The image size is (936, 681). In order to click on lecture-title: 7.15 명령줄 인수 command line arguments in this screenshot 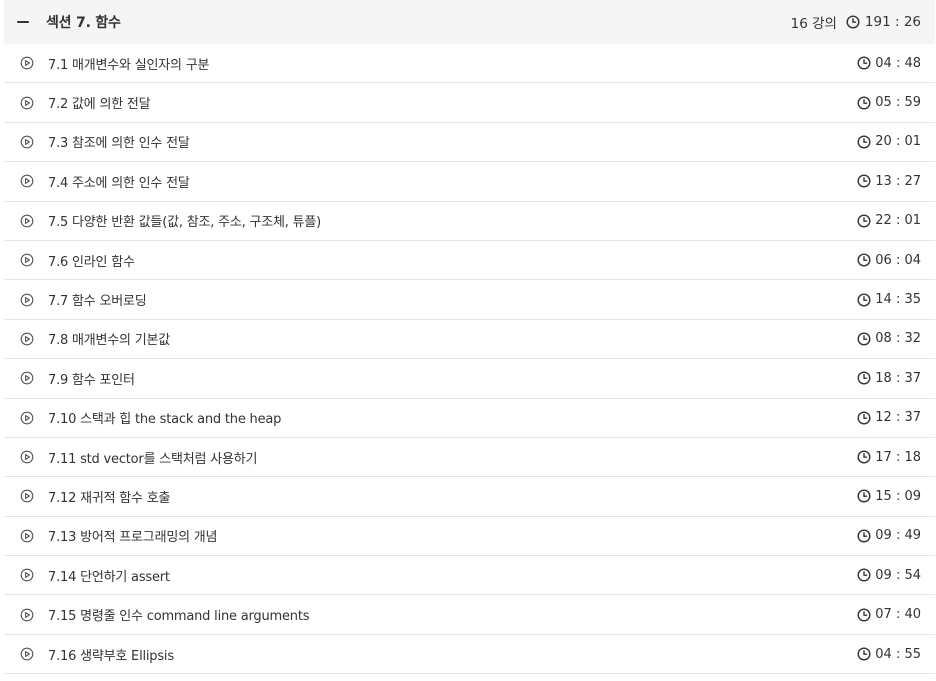, I will do `click(179, 614)`.